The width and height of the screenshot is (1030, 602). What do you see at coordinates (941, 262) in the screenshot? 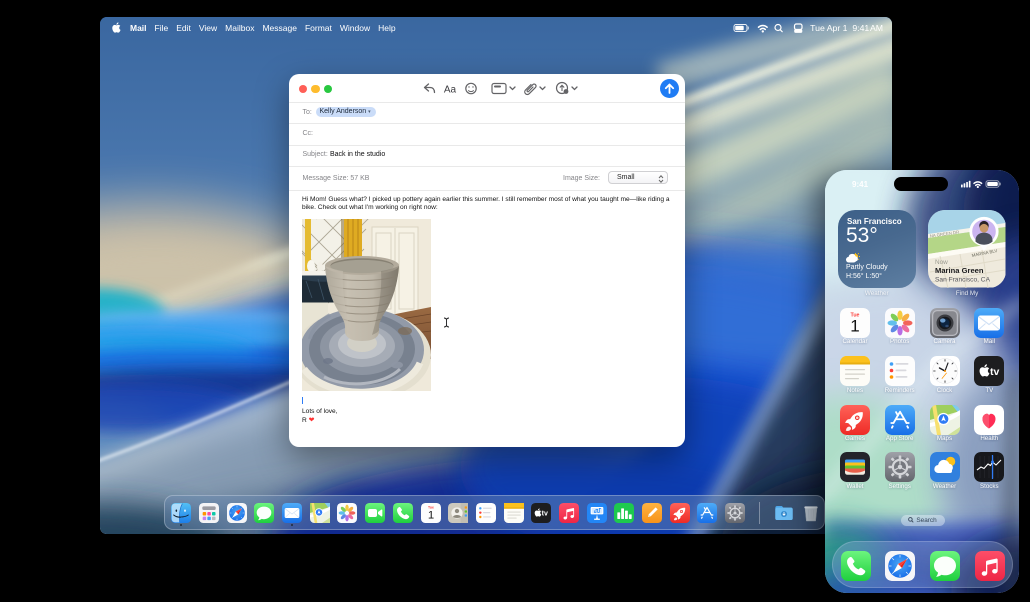
I see `svg-text: Now` at bounding box center [941, 262].